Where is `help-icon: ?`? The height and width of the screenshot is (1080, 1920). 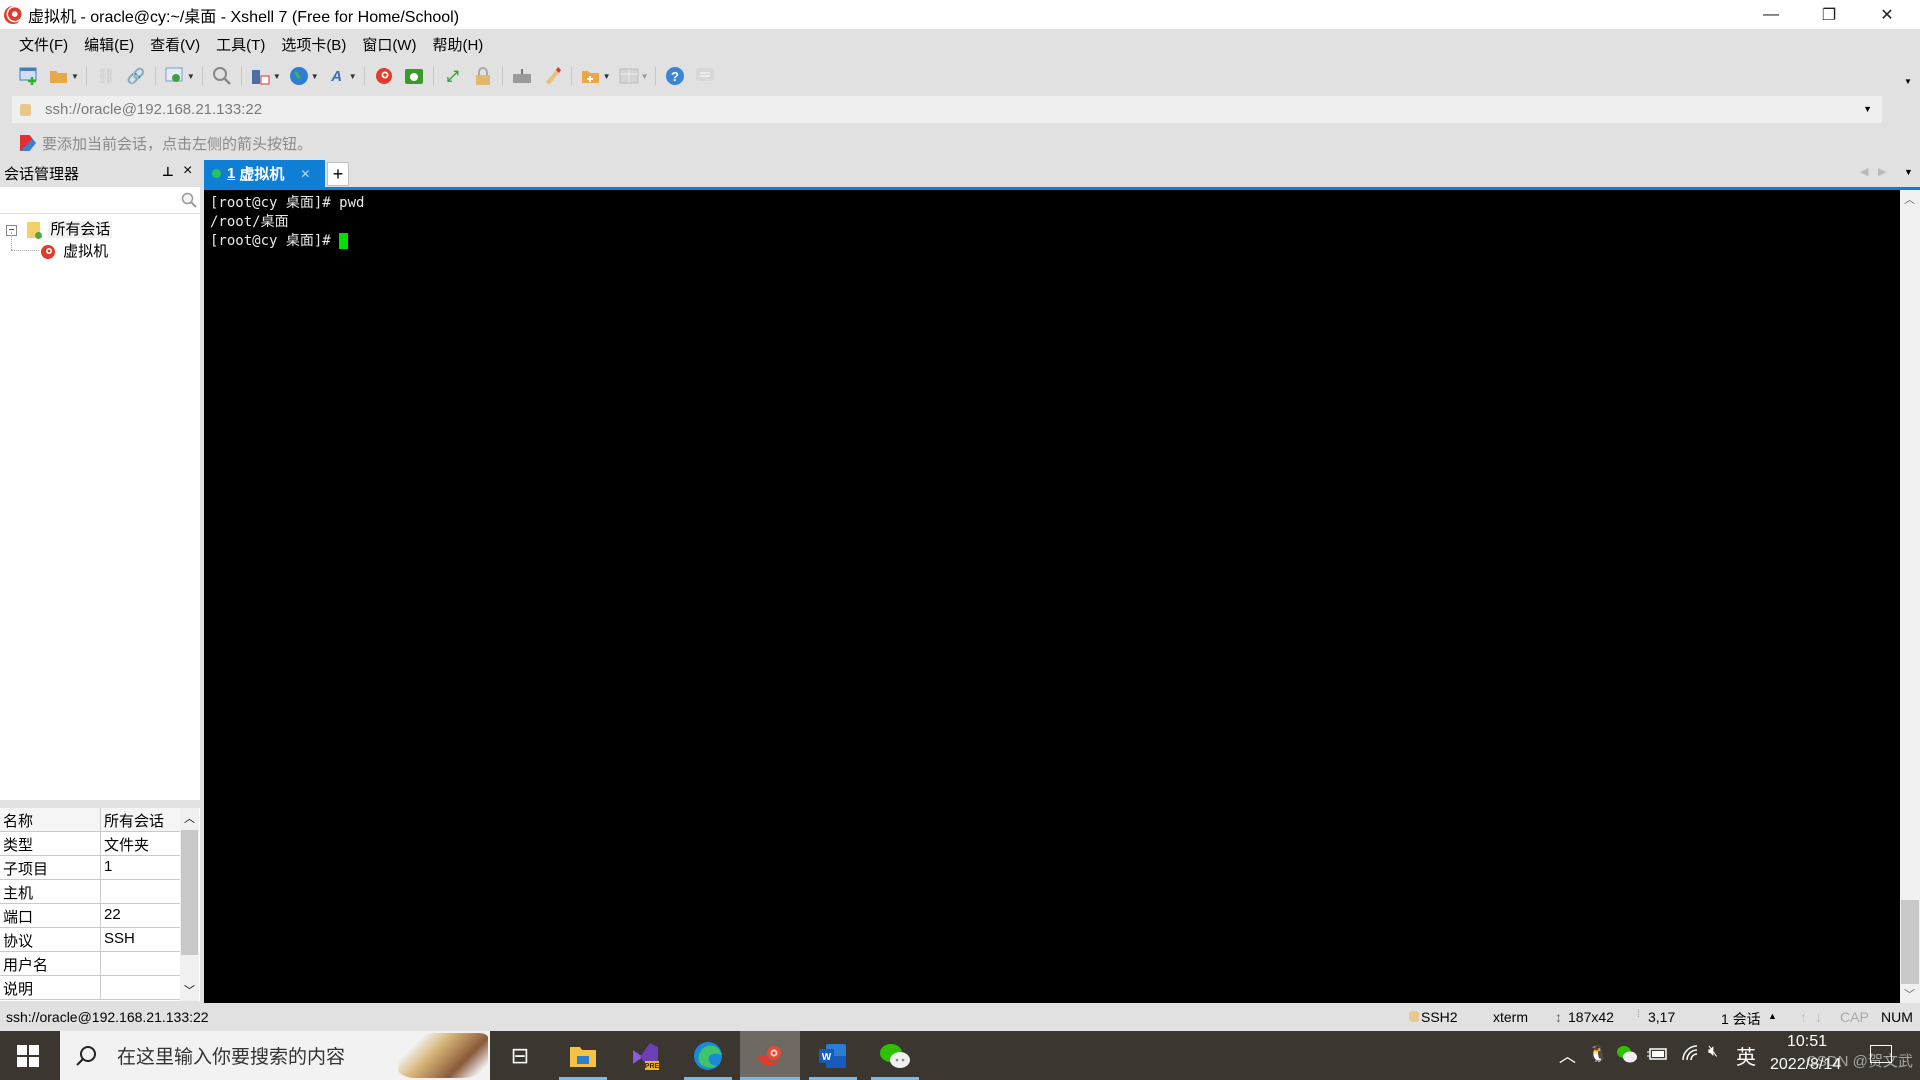
help-icon: ? is located at coordinates (675, 76).